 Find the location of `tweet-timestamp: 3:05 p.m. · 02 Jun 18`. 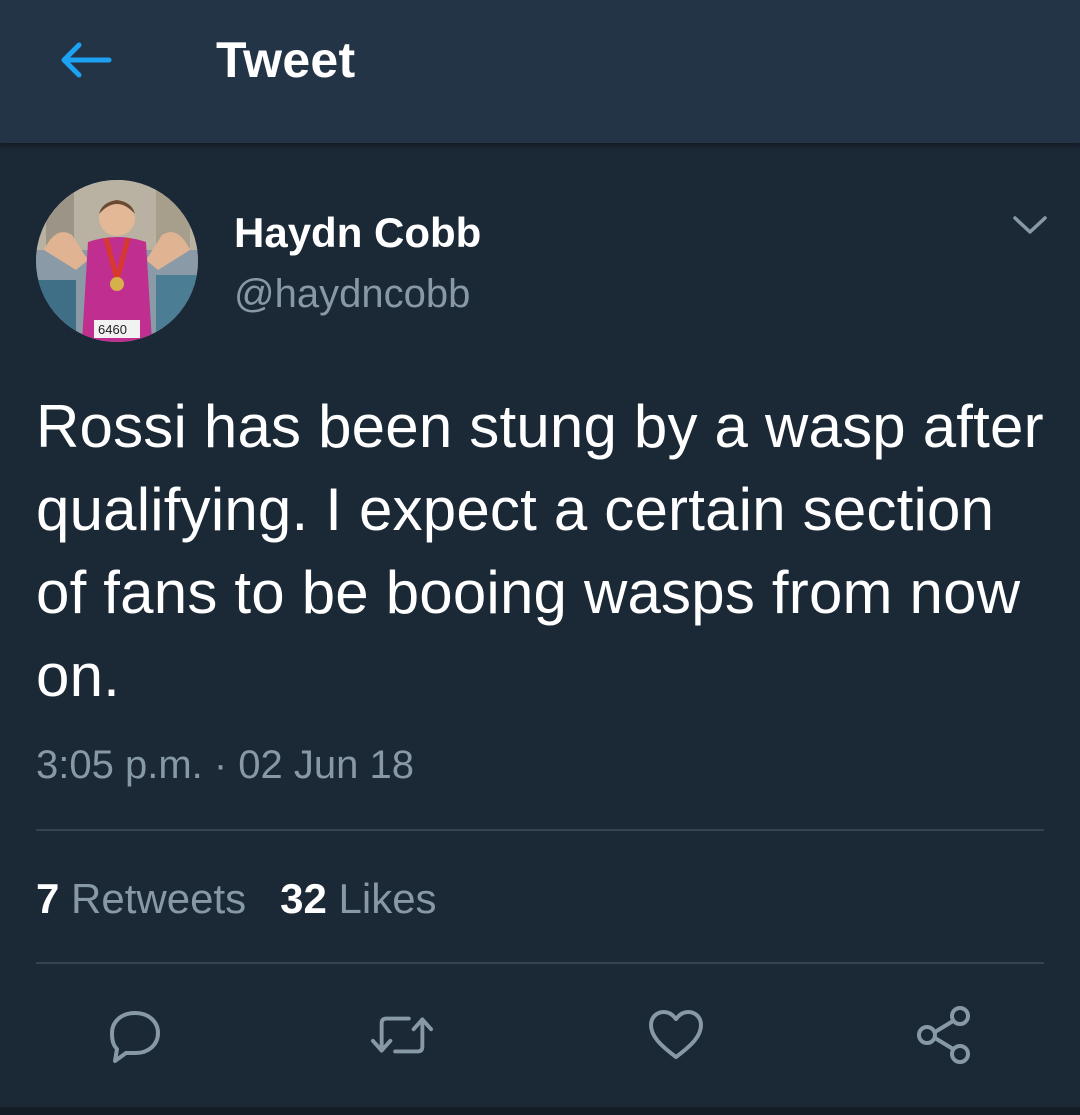

tweet-timestamp: 3:05 p.m. · 02 Jun 18 is located at coordinates (225, 765).